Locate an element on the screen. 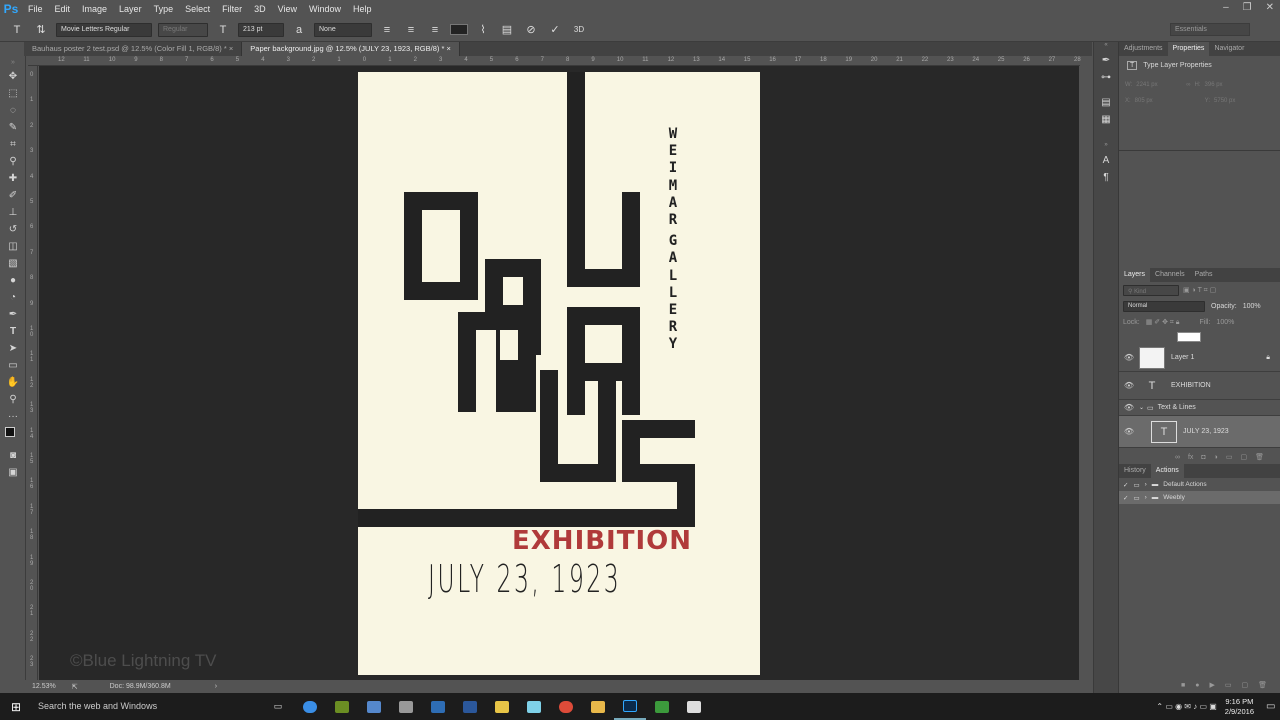 The height and width of the screenshot is (720, 1280). menu-layer: Layer is located at coordinates (130, 9).